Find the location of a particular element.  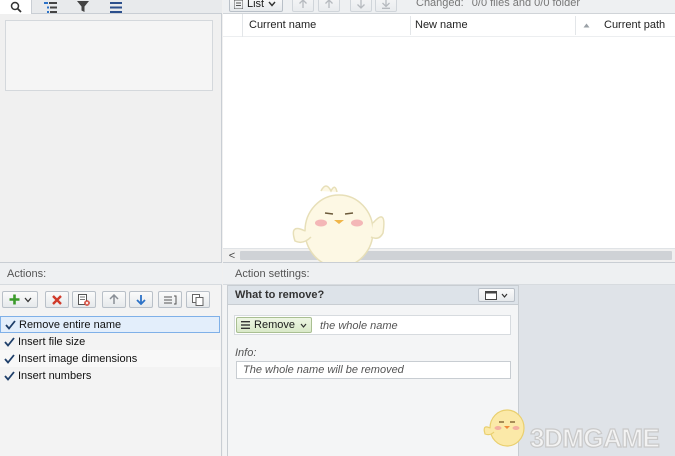

filter-icon is located at coordinates (83, 6).